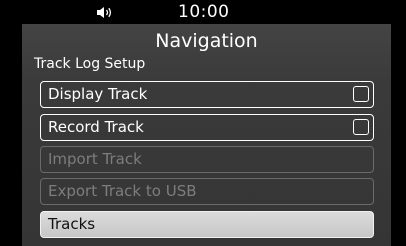 This screenshot has height=246, width=406. What do you see at coordinates (207, 159) in the screenshot?
I see `import-track-option: Import Track` at bounding box center [207, 159].